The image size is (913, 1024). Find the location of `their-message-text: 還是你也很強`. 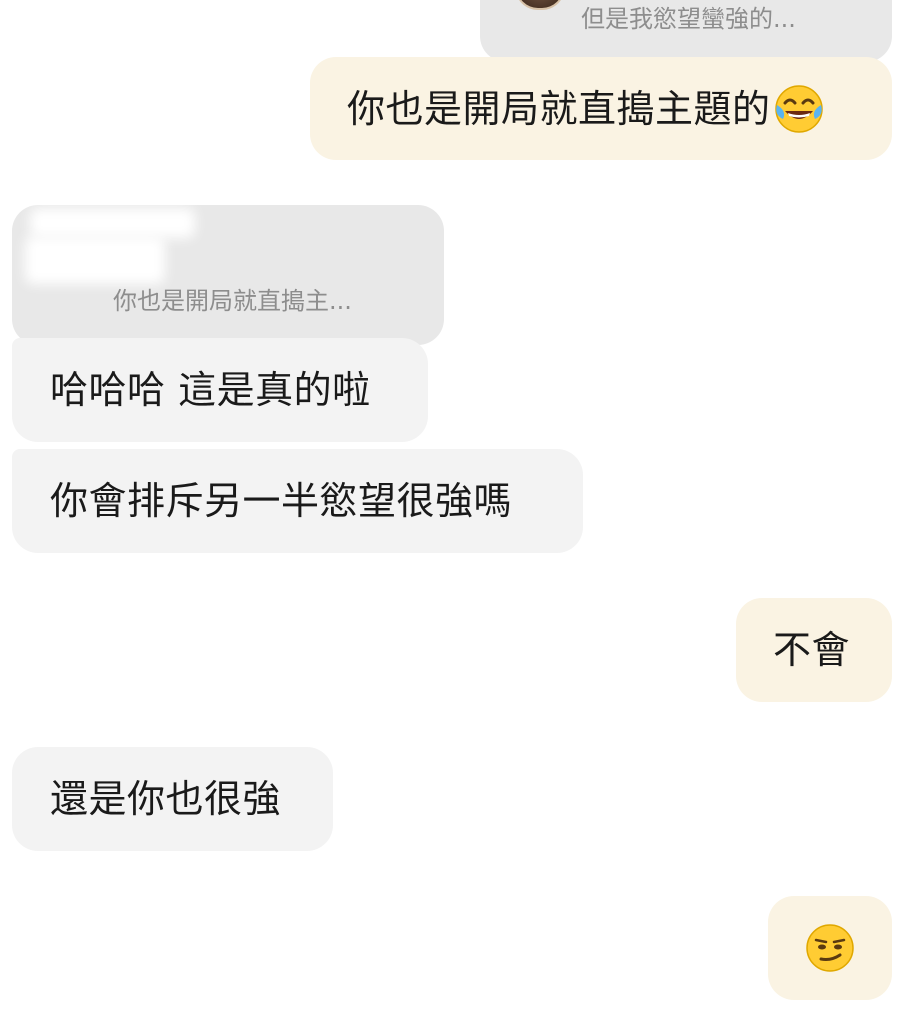

their-message-text: 還是你也很強 is located at coordinates (166, 799).